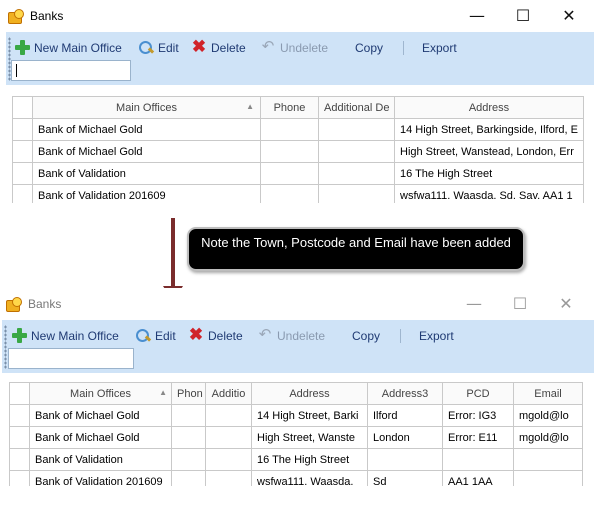 Image resolution: width=594 pixels, height=506 pixels. I want to click on cell-address: High Street, Wanstead, London, Err, so click(489, 151).